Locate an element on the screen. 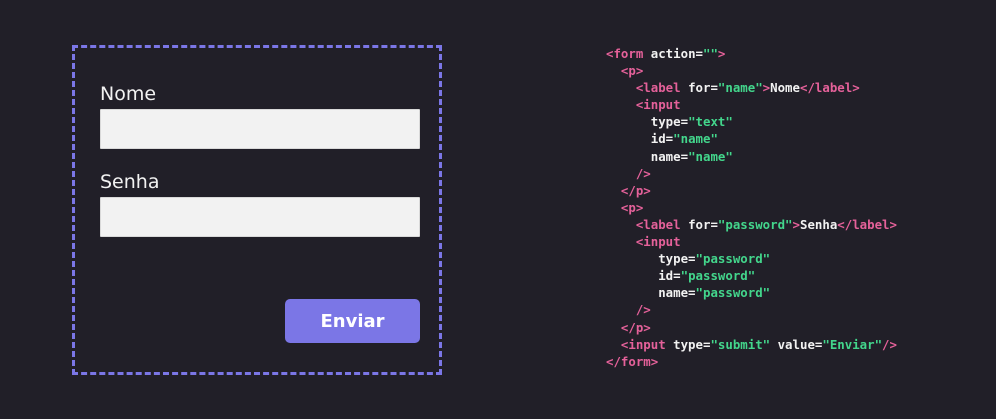 This screenshot has width=996, height=419. code-line: <label for="password">Senha</label> is located at coordinates (751, 224).